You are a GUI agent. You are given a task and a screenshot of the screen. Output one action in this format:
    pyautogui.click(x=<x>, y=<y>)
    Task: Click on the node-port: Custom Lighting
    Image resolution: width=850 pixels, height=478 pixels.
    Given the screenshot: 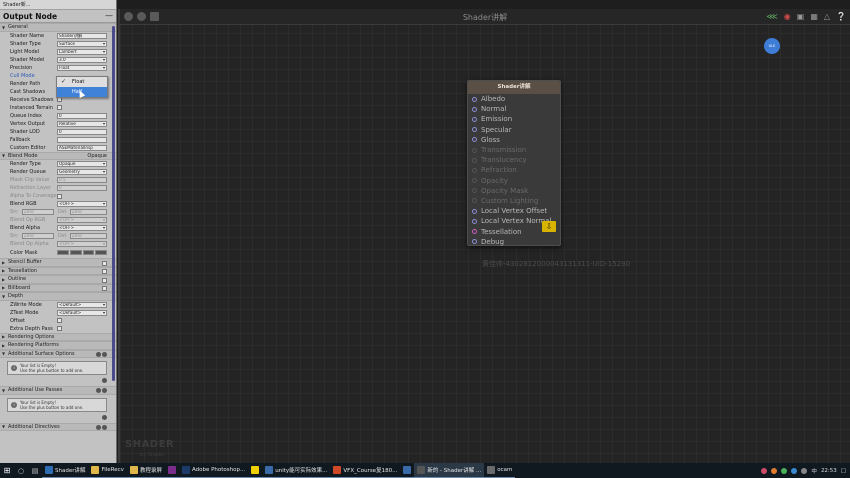 What is the action you would take?
    pyautogui.click(x=514, y=201)
    